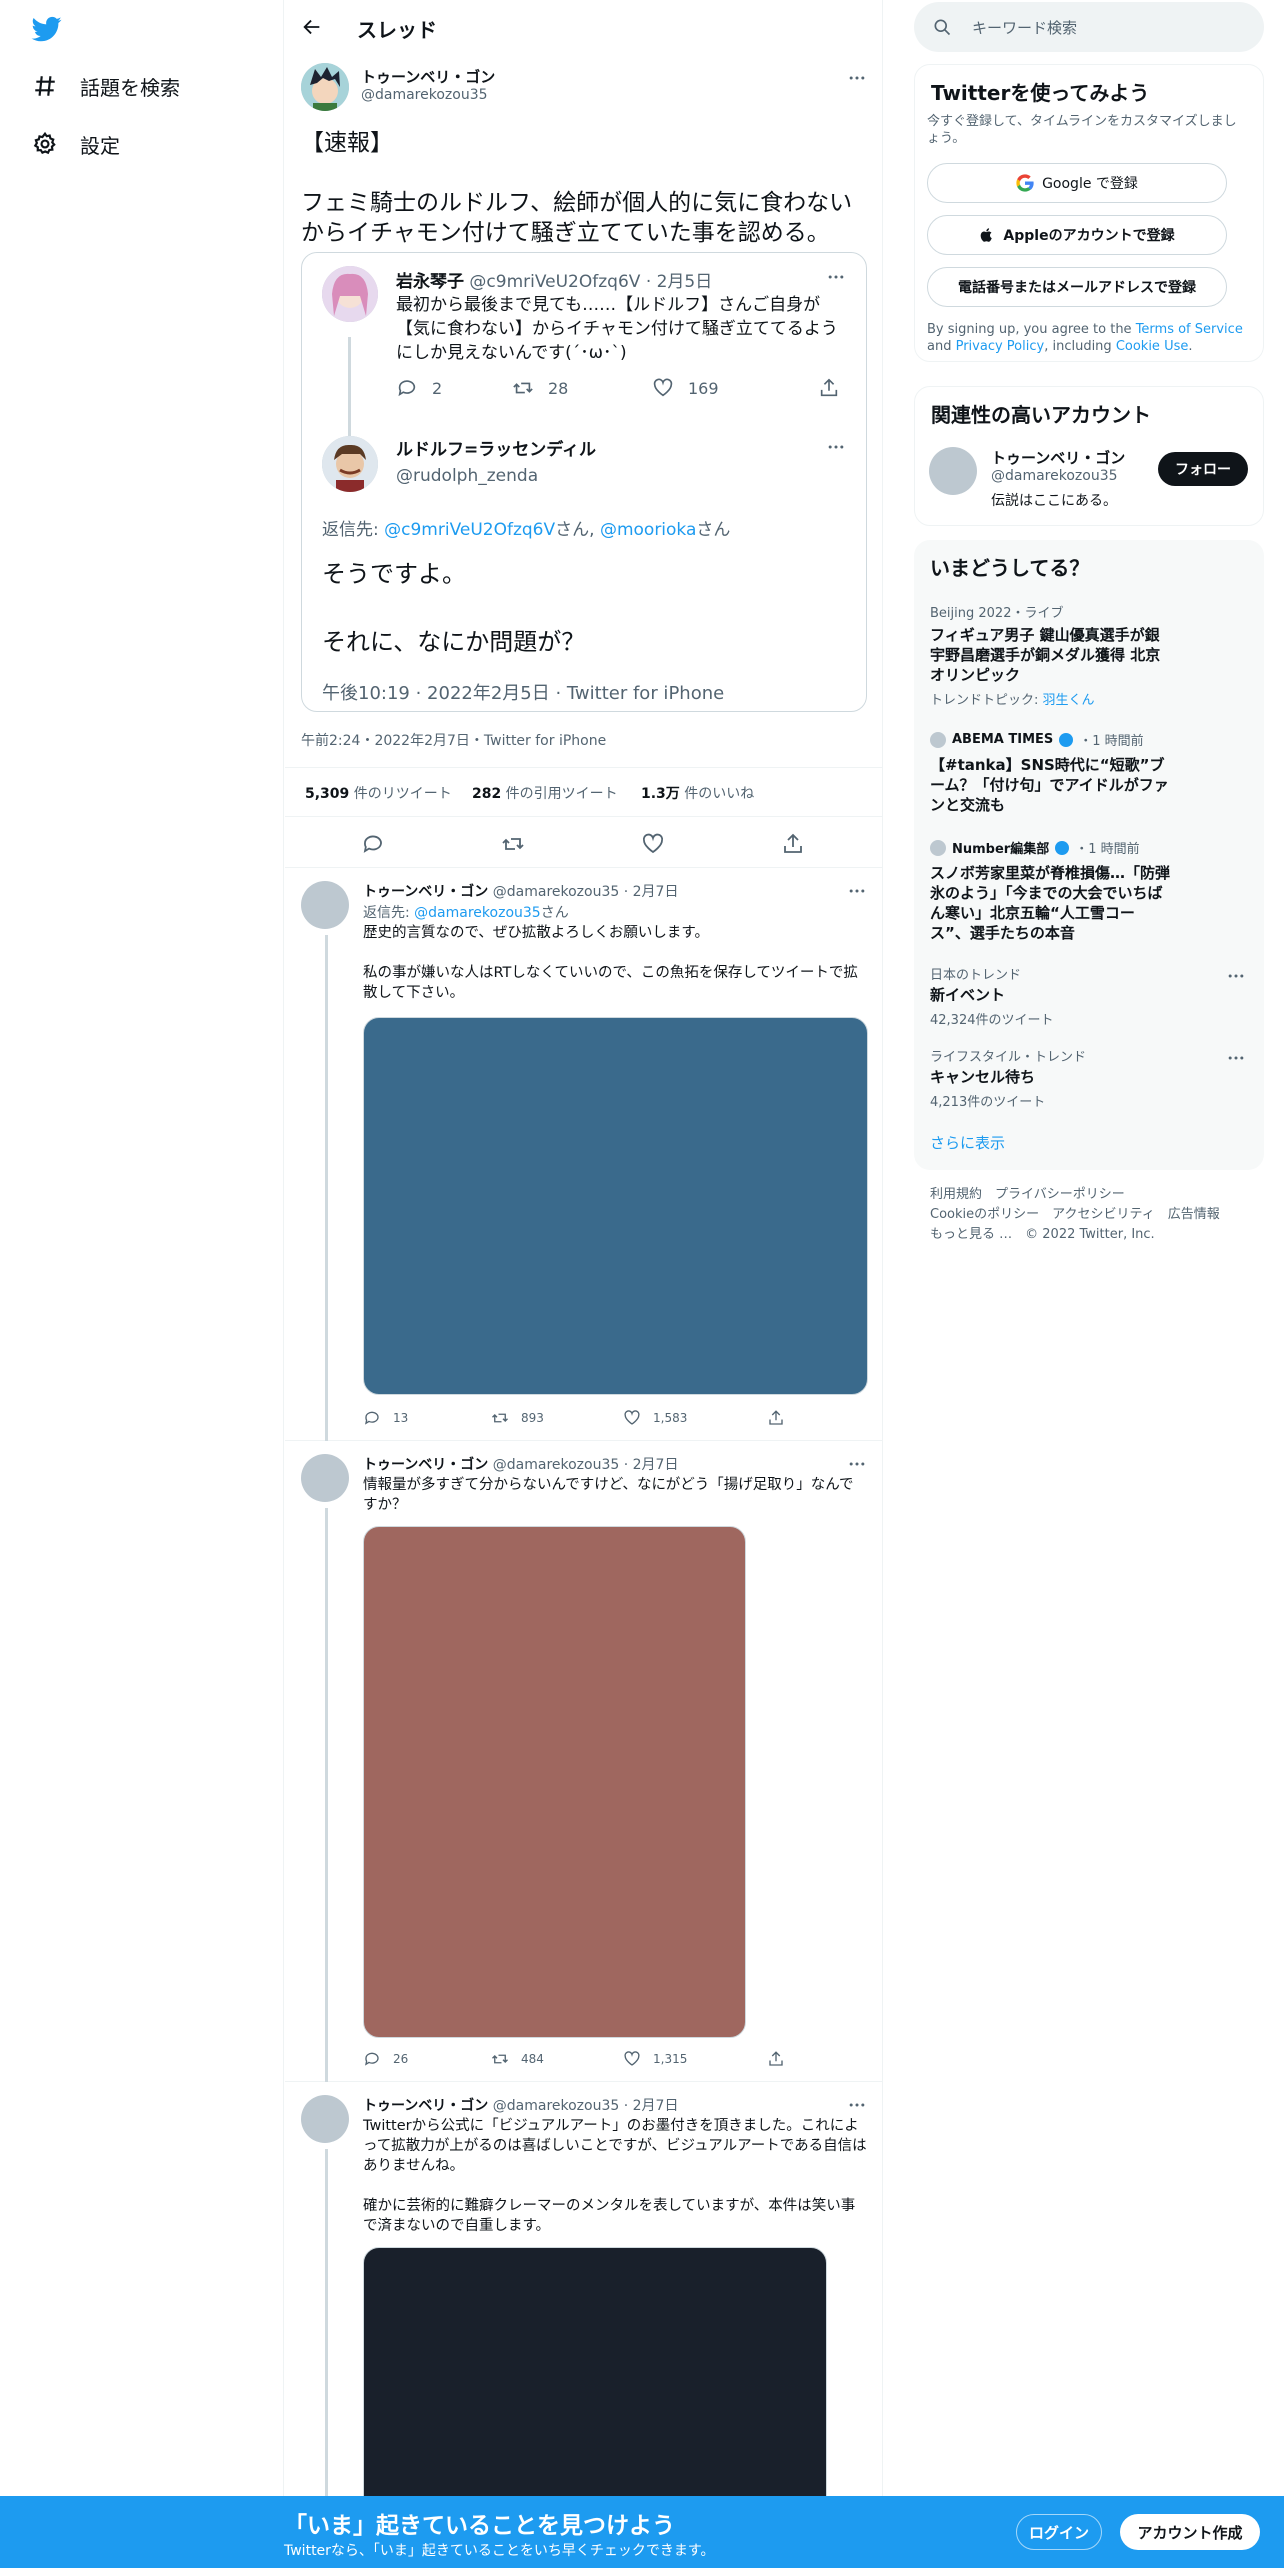 This screenshot has height=2568, width=1284. What do you see at coordinates (793, 844) in the screenshot?
I see `share-icon` at bounding box center [793, 844].